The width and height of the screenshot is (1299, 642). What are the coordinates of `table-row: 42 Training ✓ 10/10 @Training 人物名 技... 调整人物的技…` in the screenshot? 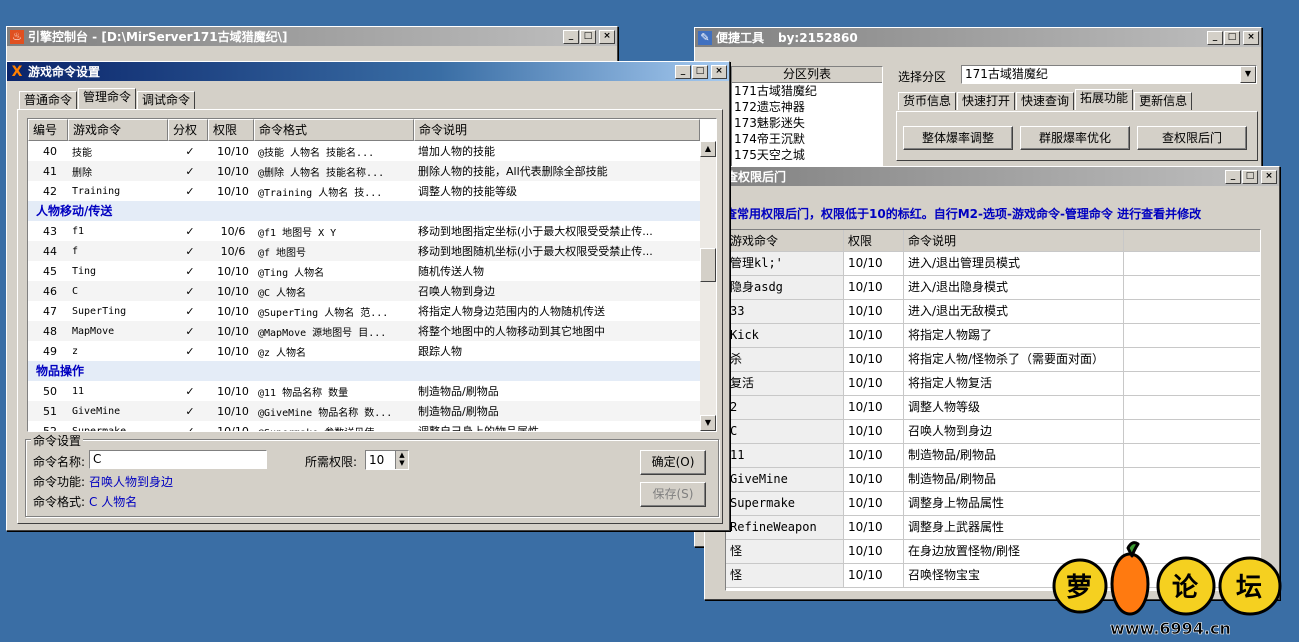 It's located at (364, 191).